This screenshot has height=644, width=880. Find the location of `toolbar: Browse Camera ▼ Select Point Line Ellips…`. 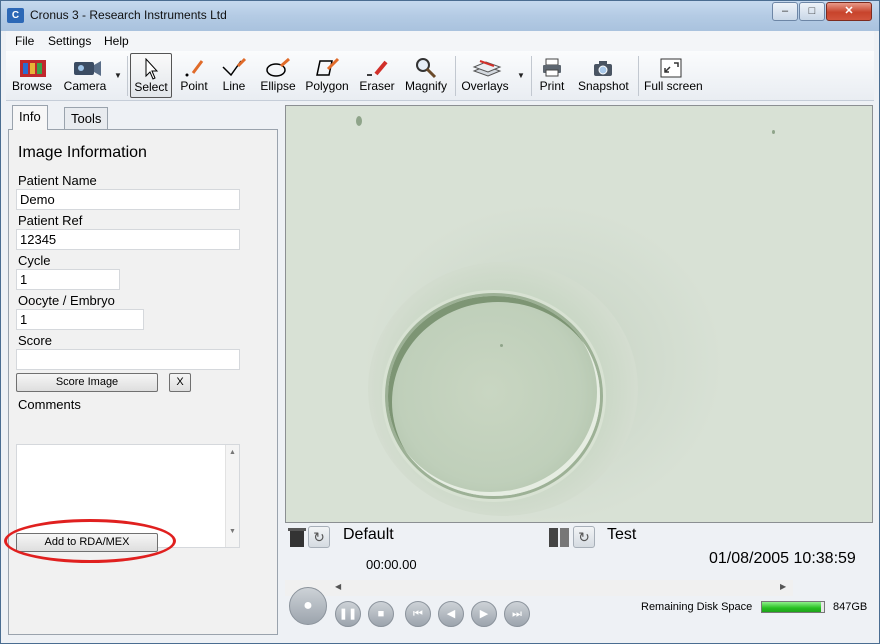

toolbar: Browse Camera ▼ Select Point Line Ellips… is located at coordinates (440, 76).